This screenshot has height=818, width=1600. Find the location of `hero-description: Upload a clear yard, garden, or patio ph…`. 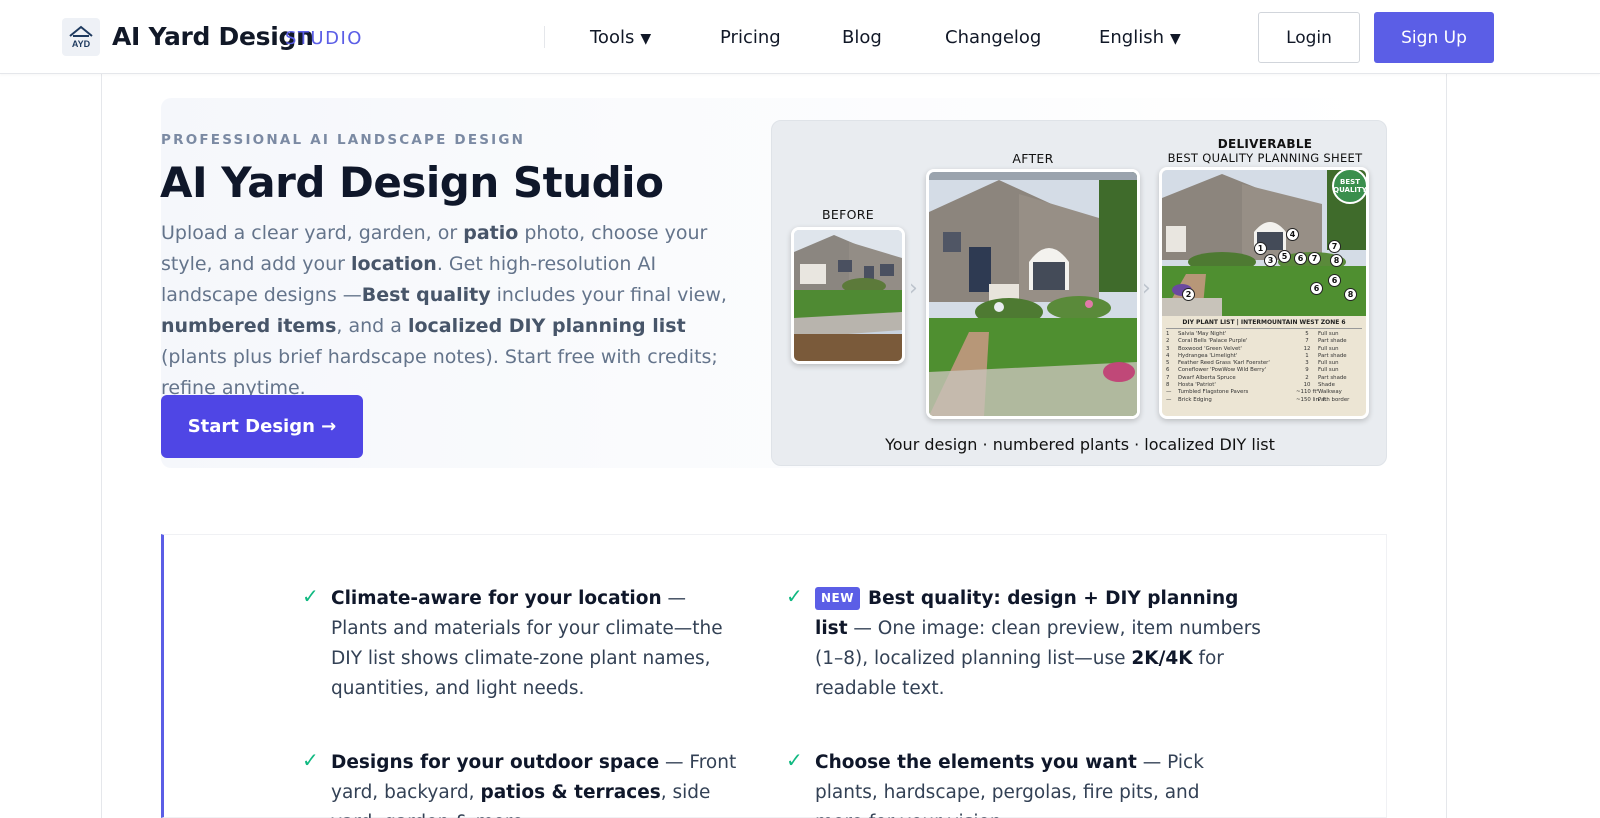

hero-description: Upload a clear yard, garden, or patio ph… is located at coordinates (444, 310).